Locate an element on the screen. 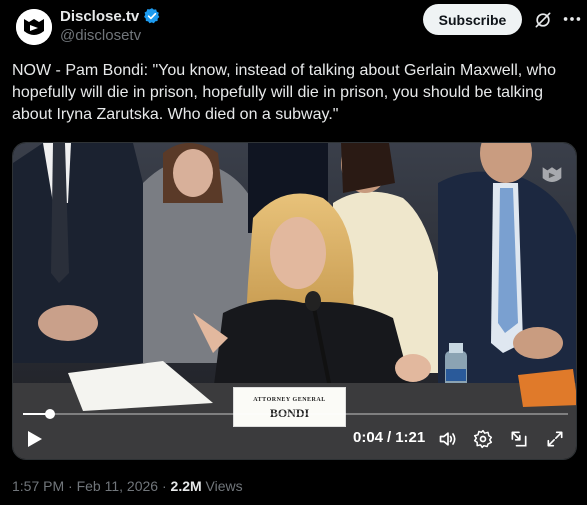  post-date: Feb 11, 2026 is located at coordinates (117, 486).